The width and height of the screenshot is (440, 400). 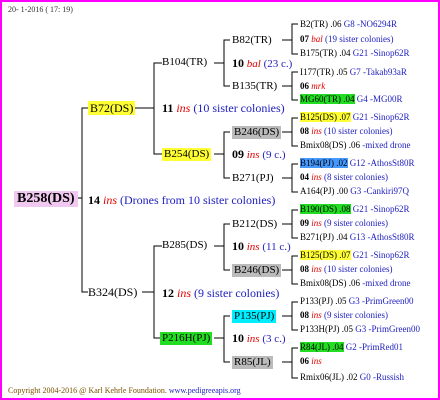 I want to click on gen4-breeder: G2 -PrimRed01, so click(x=374, y=347).